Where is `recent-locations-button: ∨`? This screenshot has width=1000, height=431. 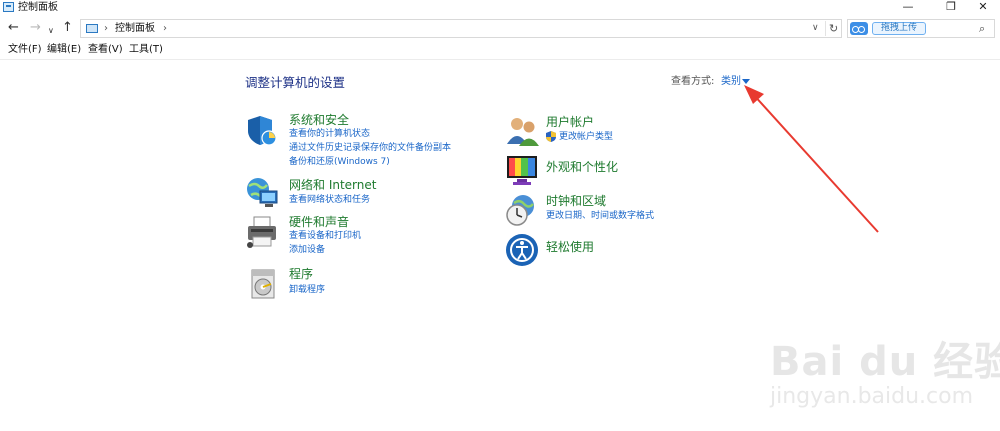
recent-locations-button: ∨ is located at coordinates (51, 31).